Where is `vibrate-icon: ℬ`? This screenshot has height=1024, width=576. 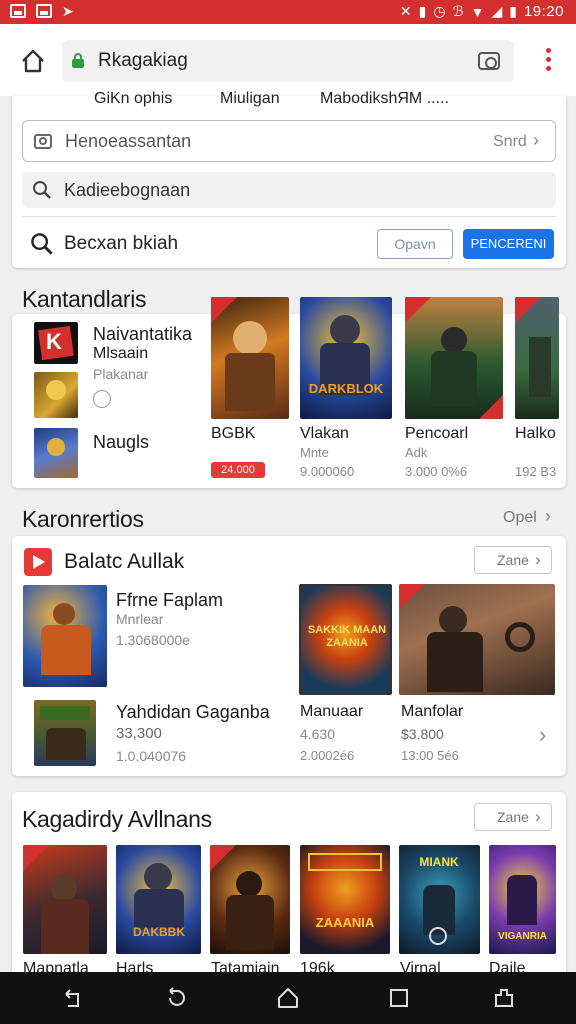 vibrate-icon: ℬ is located at coordinates (458, 11).